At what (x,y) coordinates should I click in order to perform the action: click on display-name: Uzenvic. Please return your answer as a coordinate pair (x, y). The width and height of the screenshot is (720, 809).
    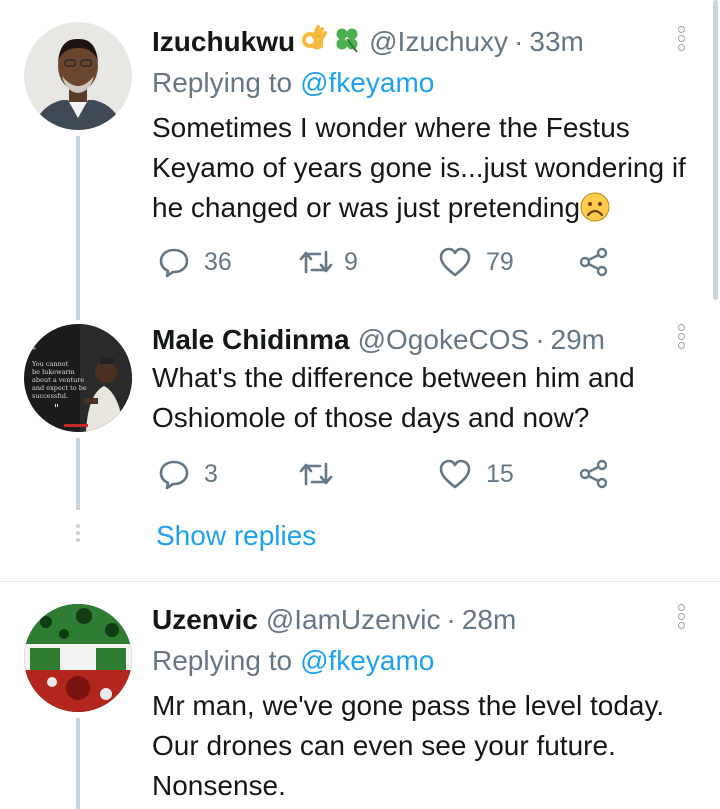
    Looking at the image, I should click on (205, 620).